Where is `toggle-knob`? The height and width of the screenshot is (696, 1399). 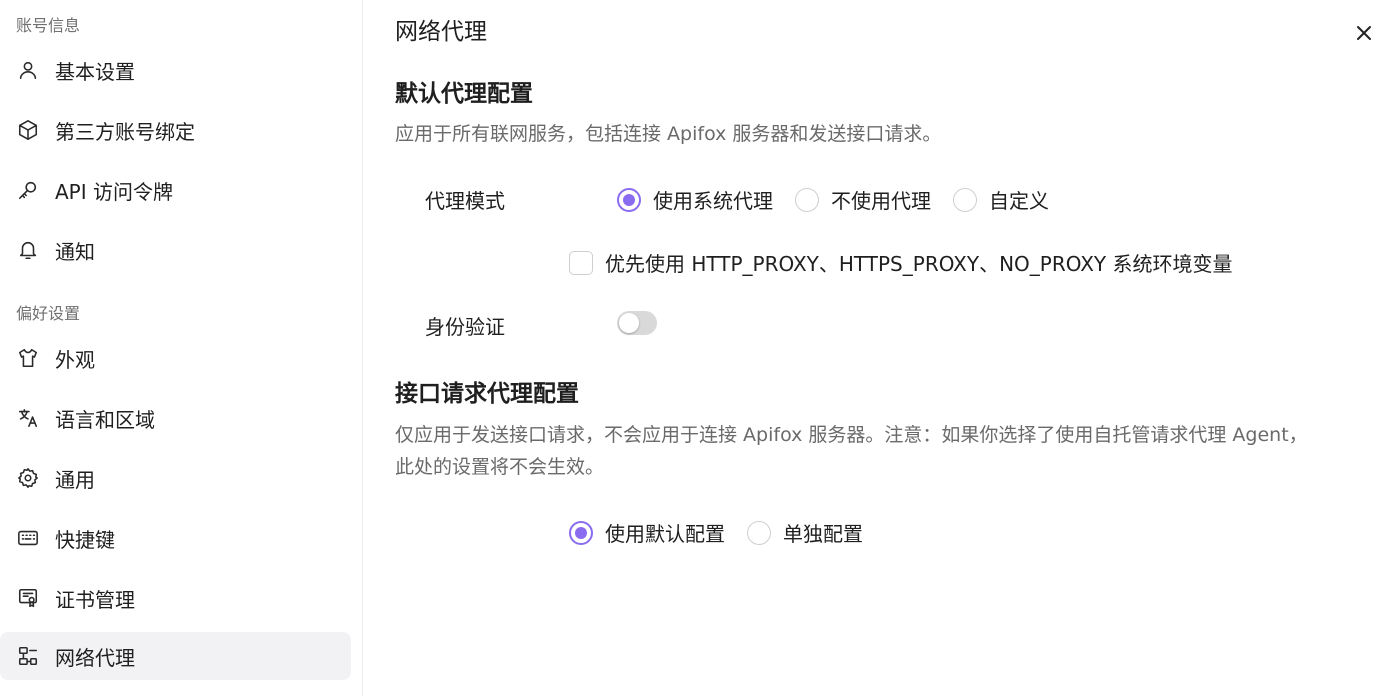 toggle-knob is located at coordinates (629, 323).